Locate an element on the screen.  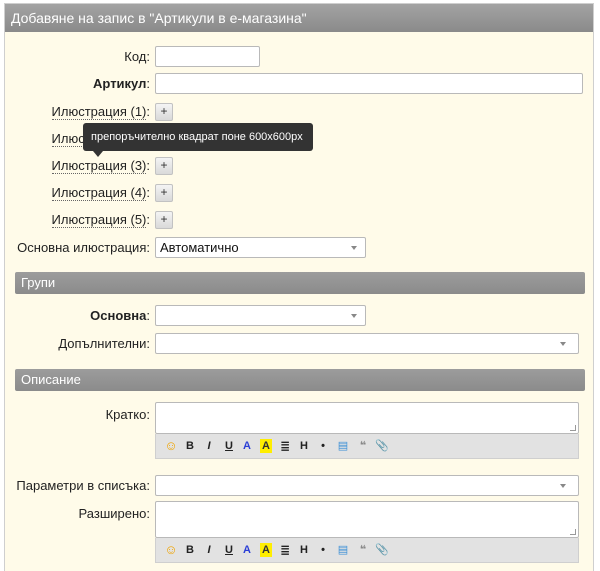
description-extended-label: Разширено: is located at coordinates (114, 513).